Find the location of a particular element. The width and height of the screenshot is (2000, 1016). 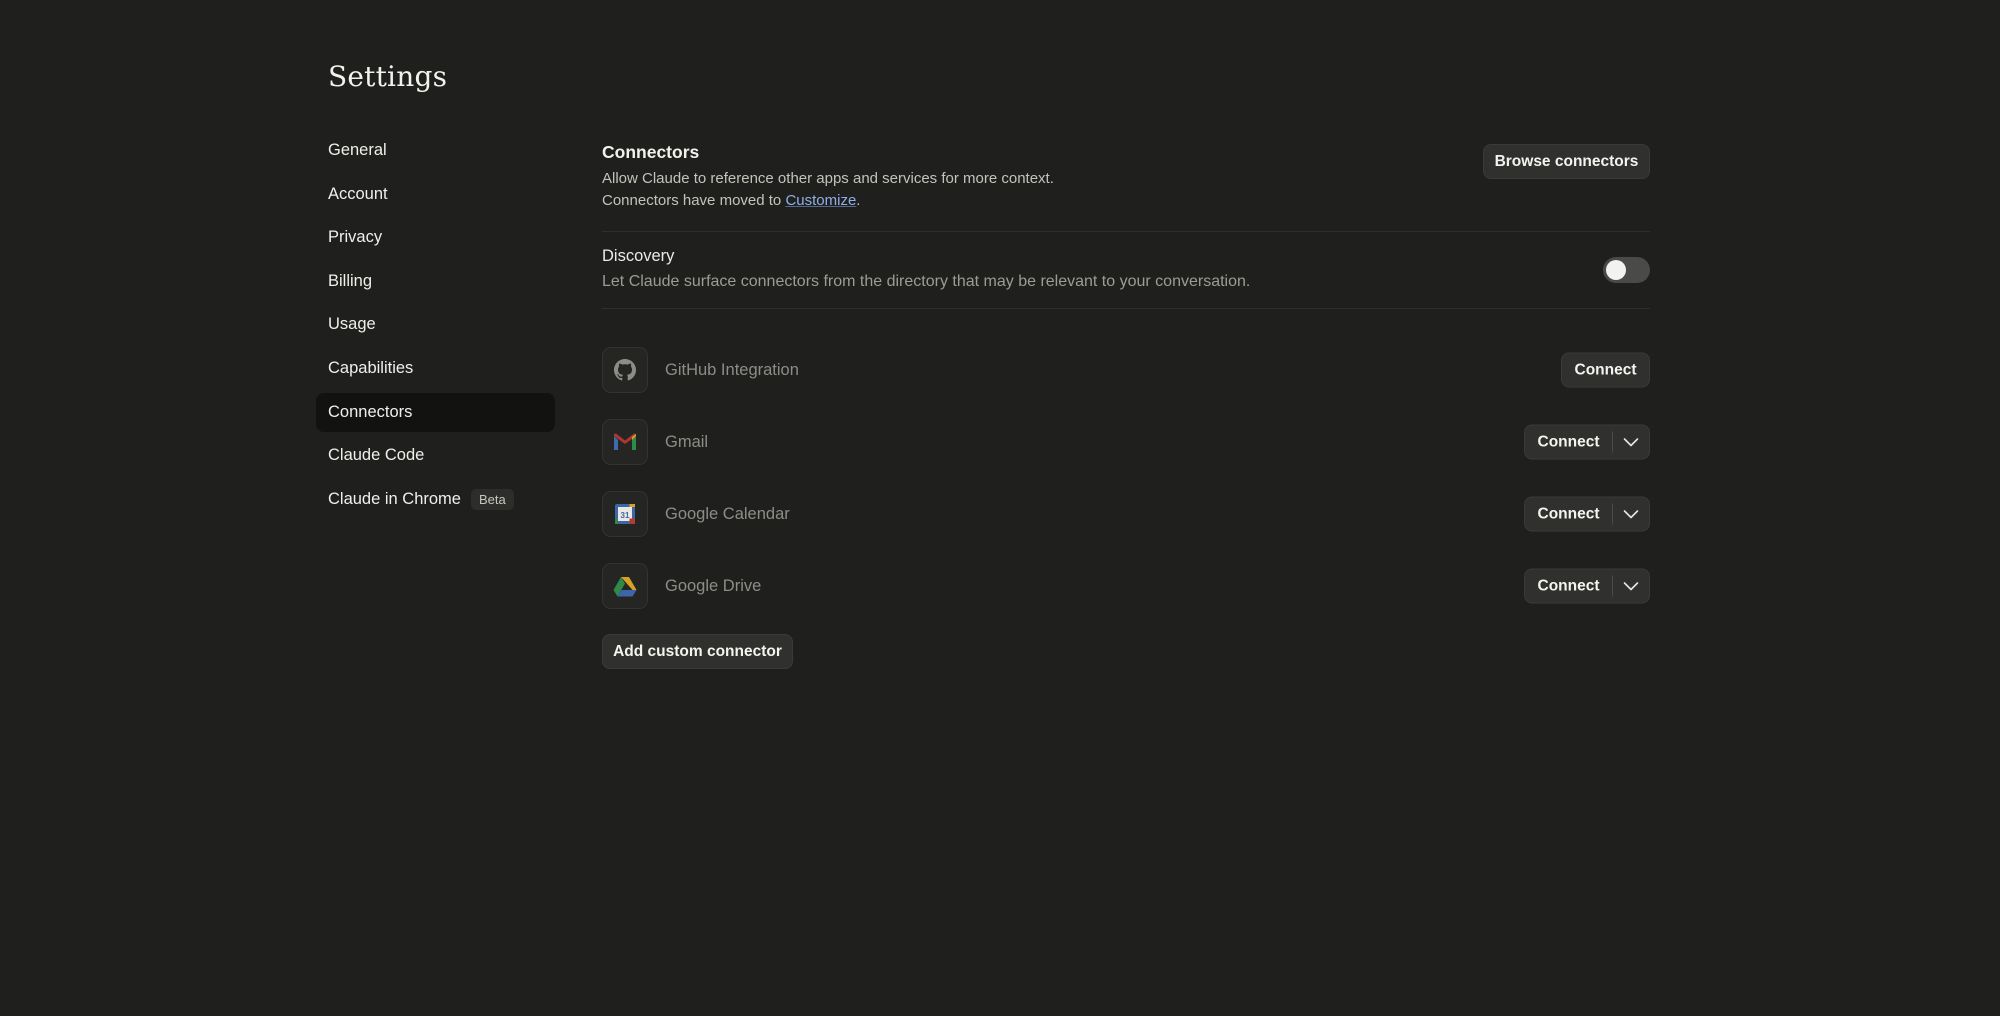

gmail-icon is located at coordinates (625, 442).